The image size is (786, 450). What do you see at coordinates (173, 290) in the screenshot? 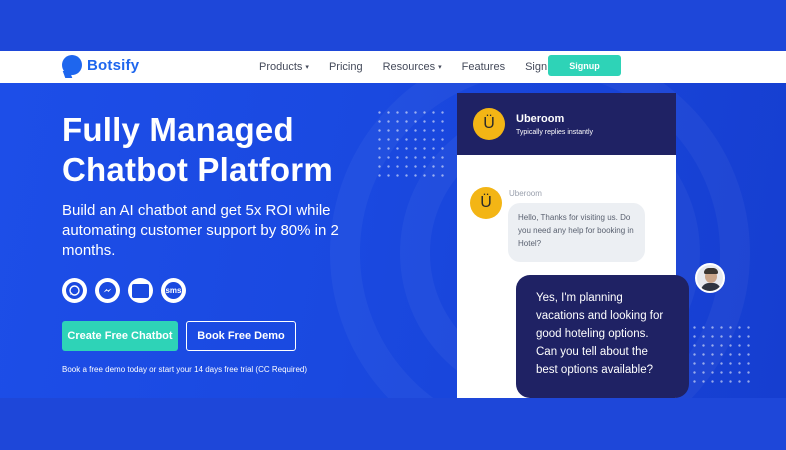
I see `sms-icon: sms` at bounding box center [173, 290].